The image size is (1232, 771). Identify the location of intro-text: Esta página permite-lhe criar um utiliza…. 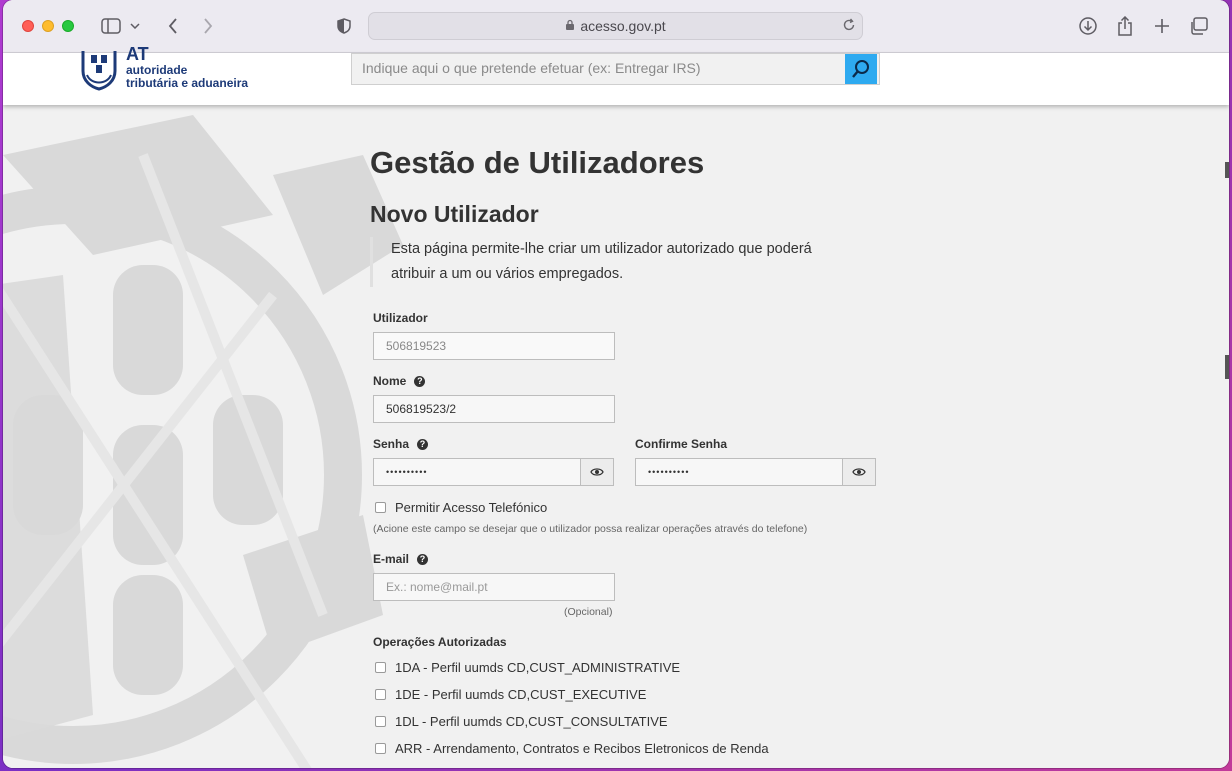
(610, 262).